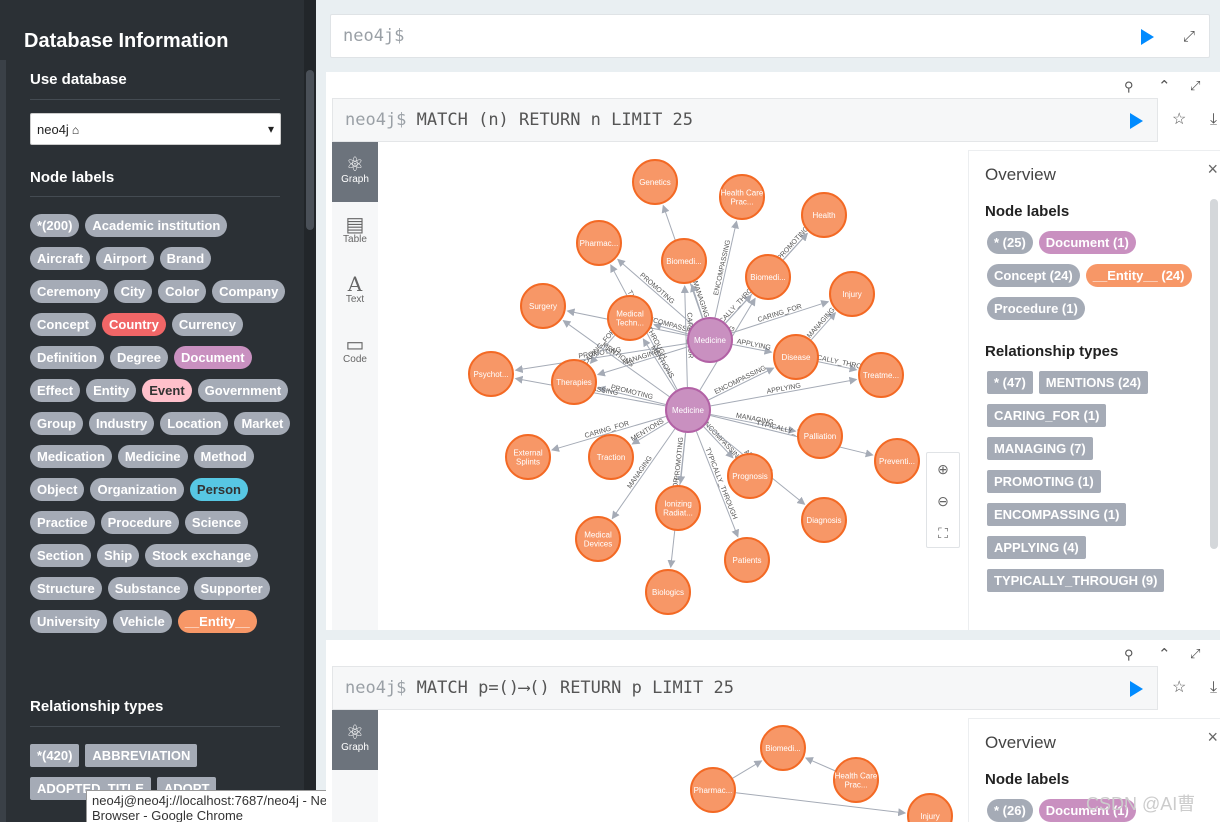 The width and height of the screenshot is (1220, 822). What do you see at coordinates (1010, 242) in the screenshot?
I see `node-label-chip: * (25)` at bounding box center [1010, 242].